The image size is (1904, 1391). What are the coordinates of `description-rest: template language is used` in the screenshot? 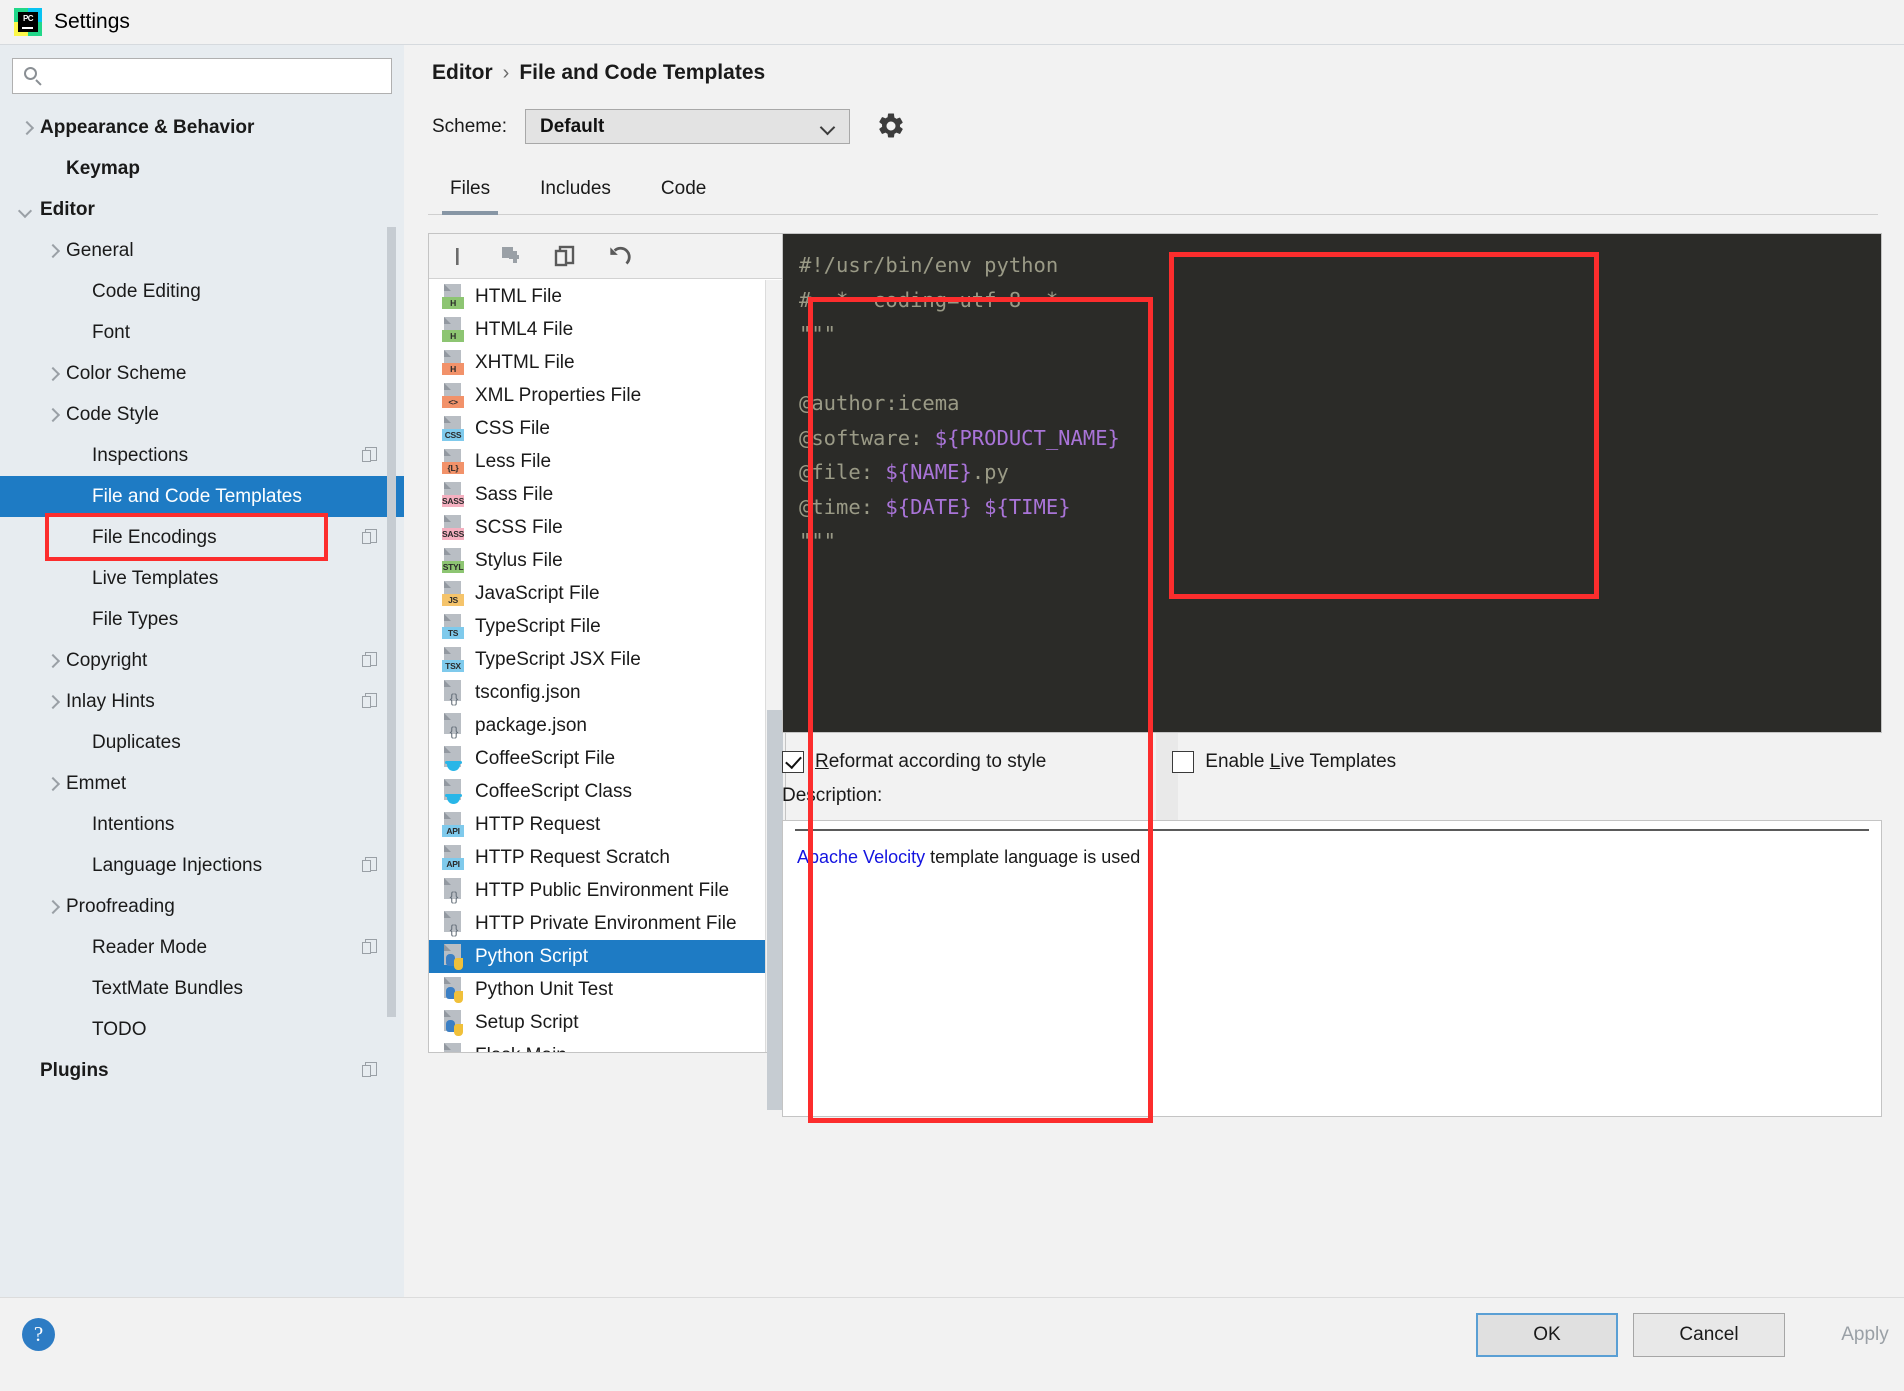 It's located at (1033, 857).